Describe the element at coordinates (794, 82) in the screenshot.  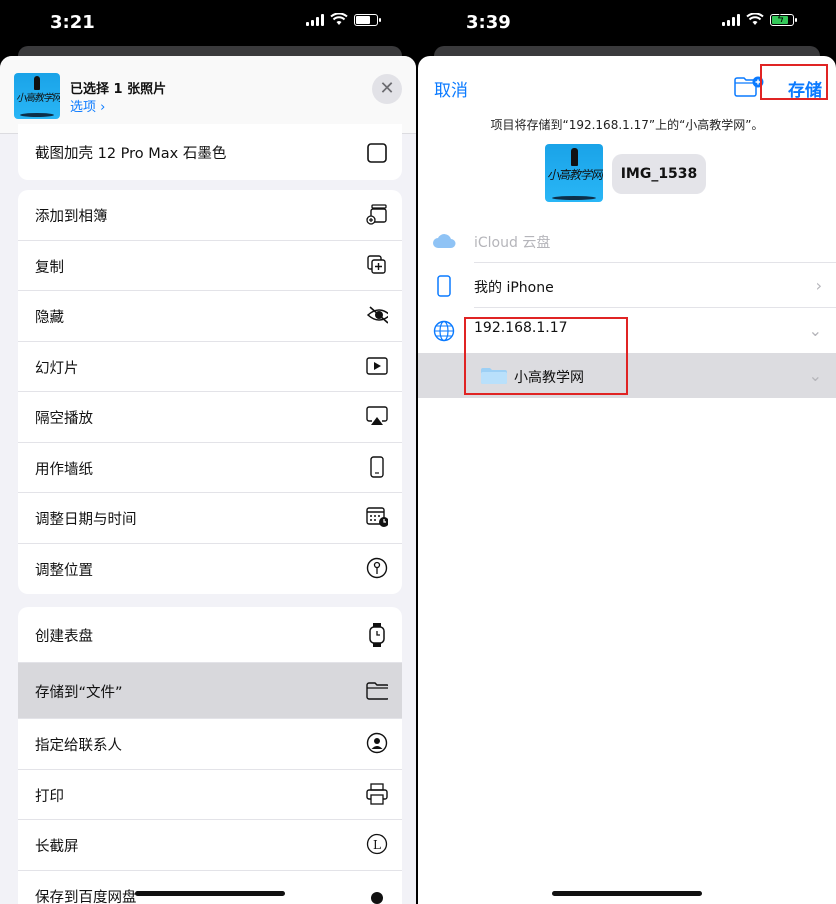
I see `highlight-box-save` at that location.